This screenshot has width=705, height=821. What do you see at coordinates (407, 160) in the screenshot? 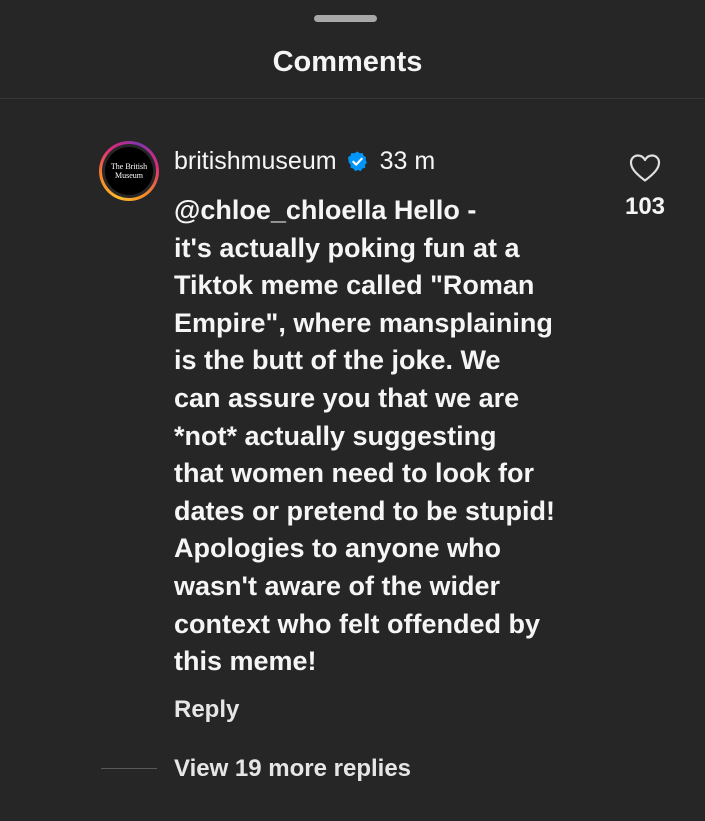
I see `comment-timestamp: 33 m` at bounding box center [407, 160].